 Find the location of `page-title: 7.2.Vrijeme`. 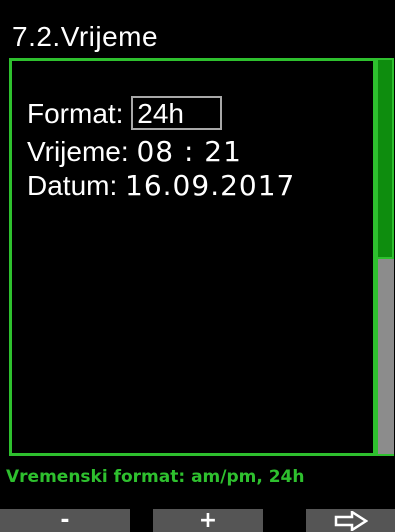

page-title: 7.2.Vrijeme is located at coordinates (85, 36).